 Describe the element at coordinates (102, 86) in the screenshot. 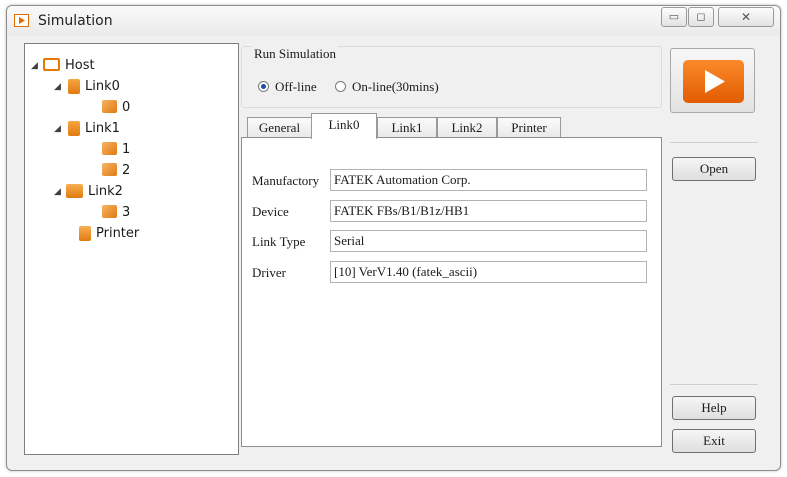

I see `tree-item-label: Link0` at that location.